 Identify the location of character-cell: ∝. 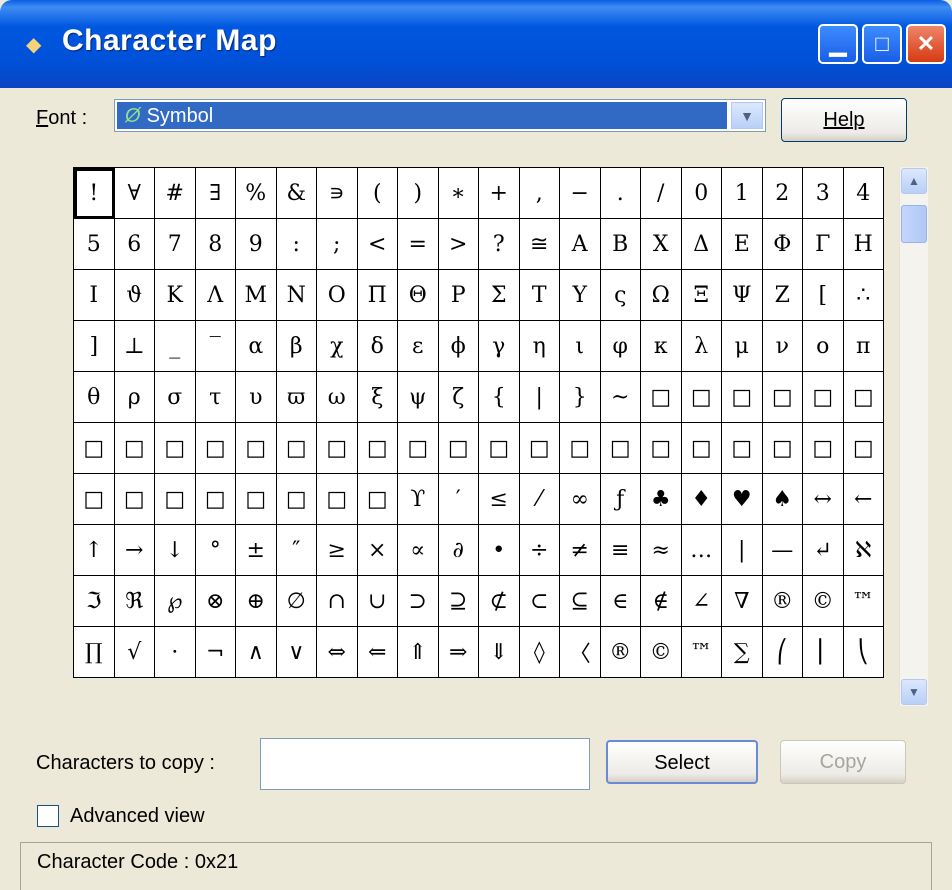
(418, 550).